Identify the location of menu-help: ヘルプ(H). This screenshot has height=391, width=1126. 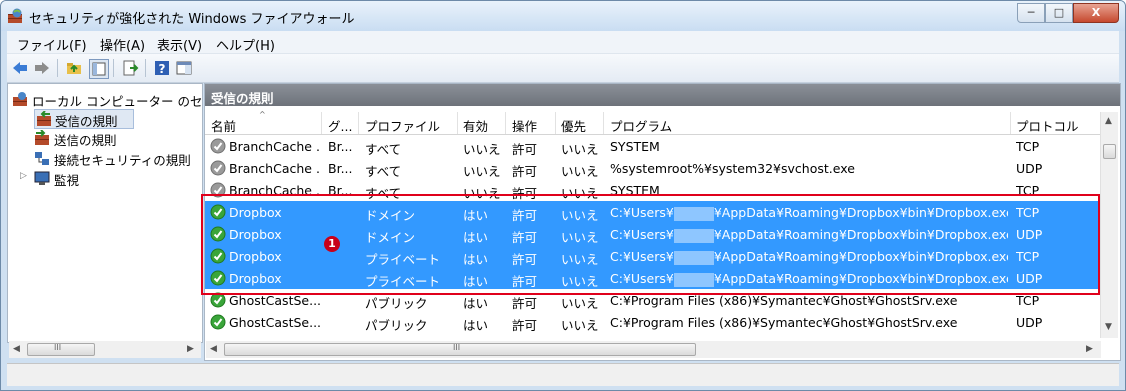
(245, 44).